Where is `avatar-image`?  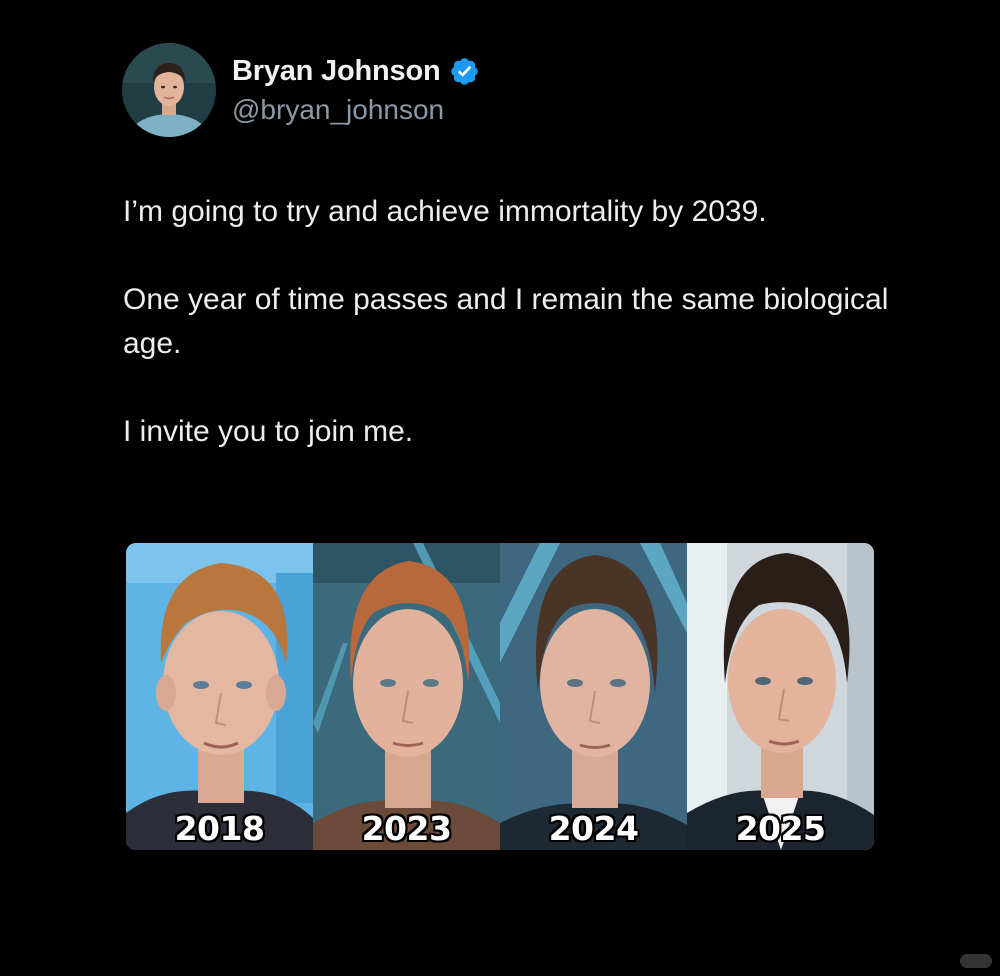 avatar-image is located at coordinates (169, 90).